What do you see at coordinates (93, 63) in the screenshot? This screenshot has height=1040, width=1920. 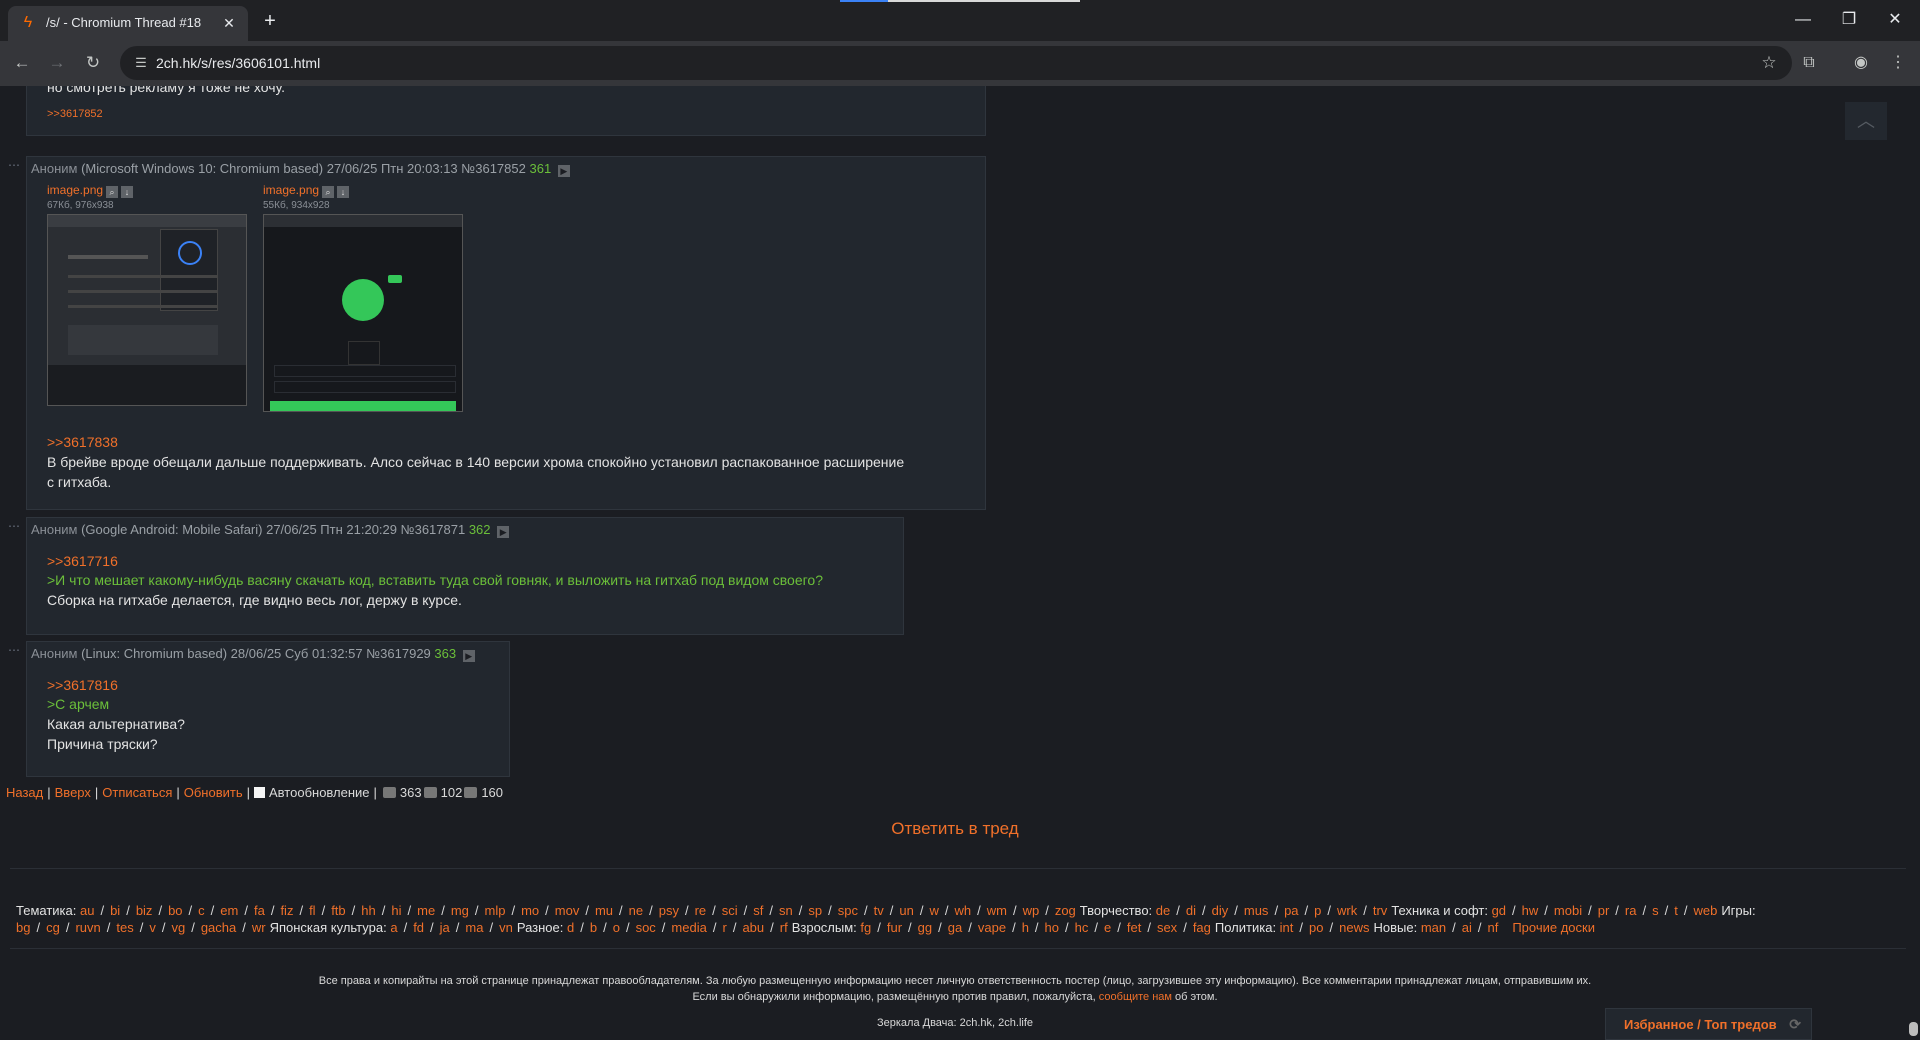 I see `reload-icon: ↻` at bounding box center [93, 63].